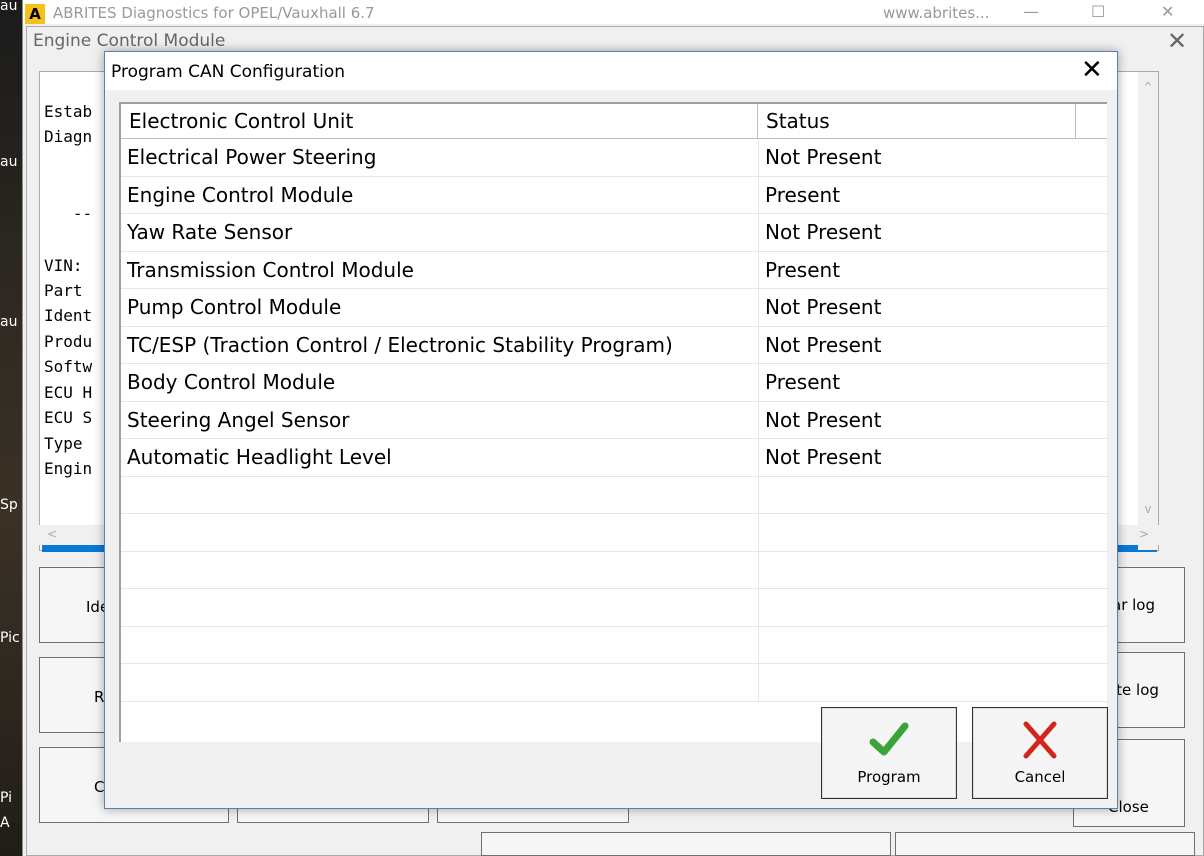 The image size is (1204, 856). I want to click on log-line: --, so click(68, 213).